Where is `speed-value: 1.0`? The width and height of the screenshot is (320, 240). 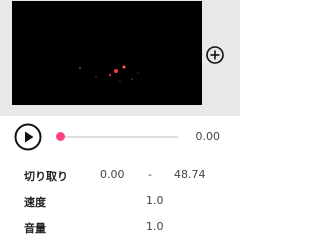
speed-value: 1.0 is located at coordinates (155, 200).